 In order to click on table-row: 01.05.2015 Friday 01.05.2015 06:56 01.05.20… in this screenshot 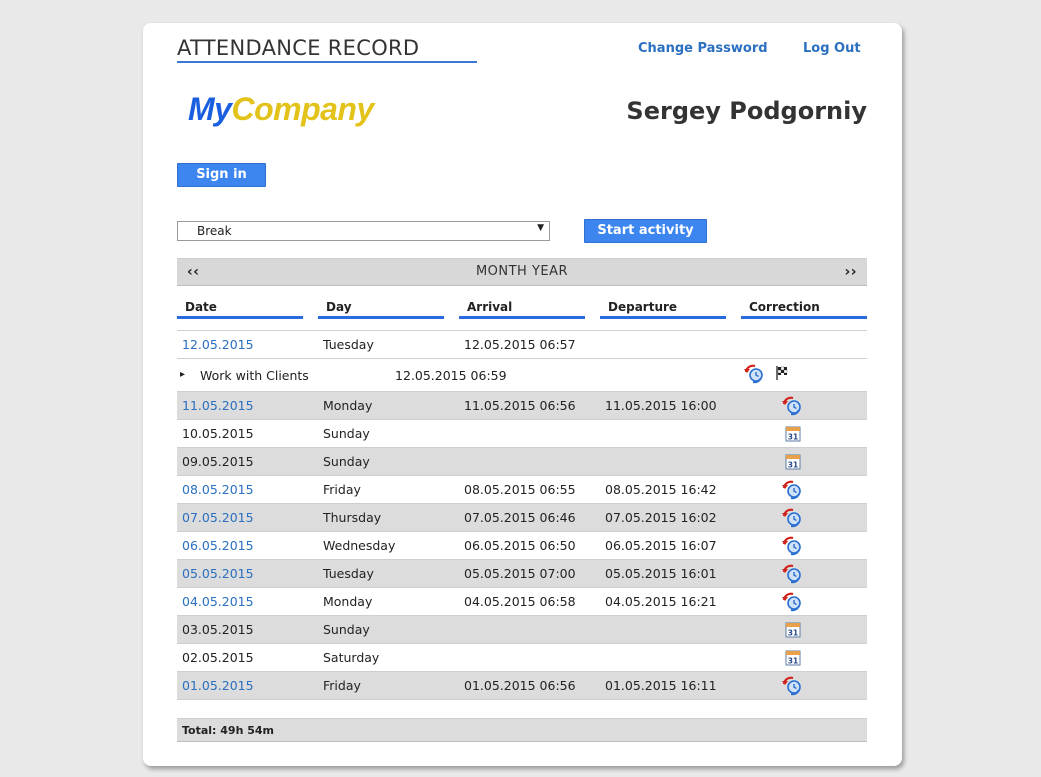, I will do `click(522, 686)`.